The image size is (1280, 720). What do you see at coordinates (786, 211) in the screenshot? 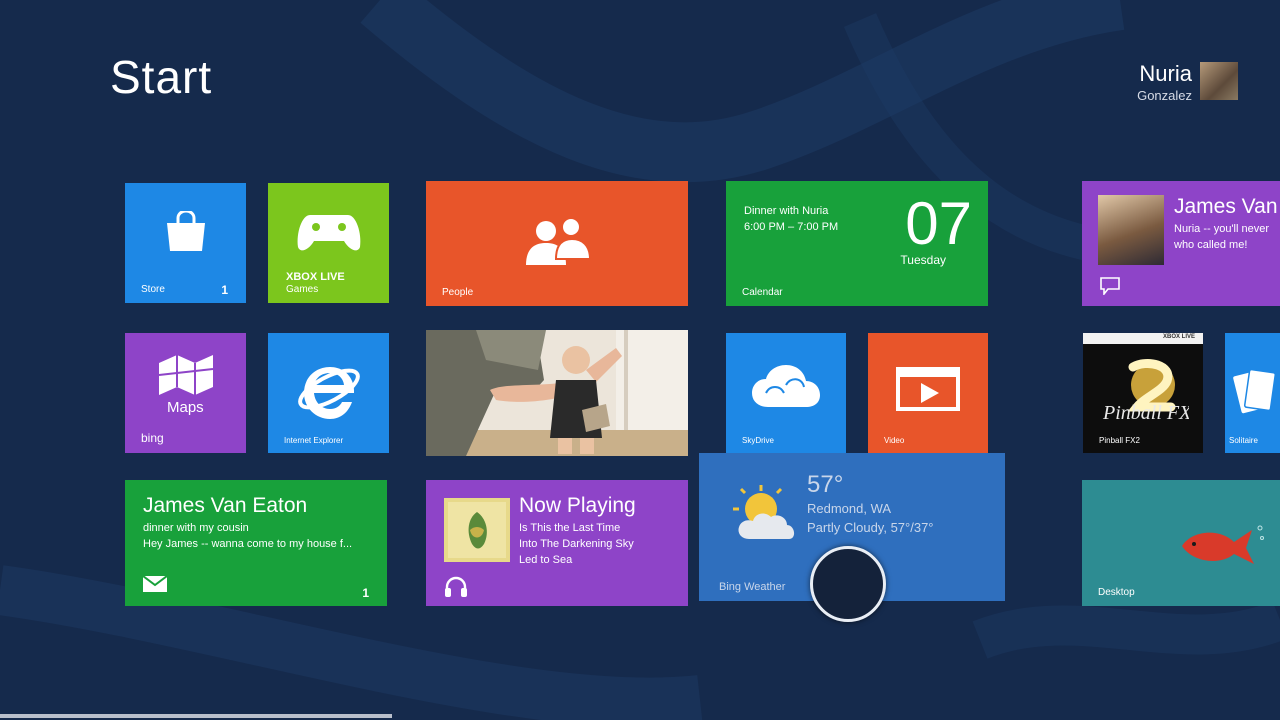
I see `event-title: Dinner with Nuria` at bounding box center [786, 211].